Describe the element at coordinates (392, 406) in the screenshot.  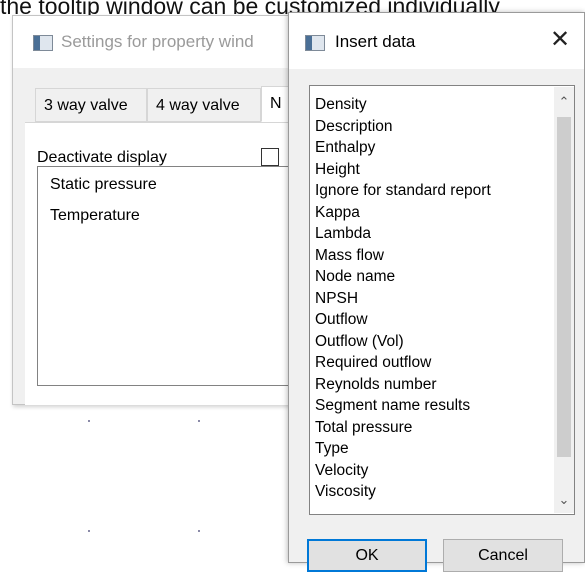
I see `list-item: Segment name results` at that location.